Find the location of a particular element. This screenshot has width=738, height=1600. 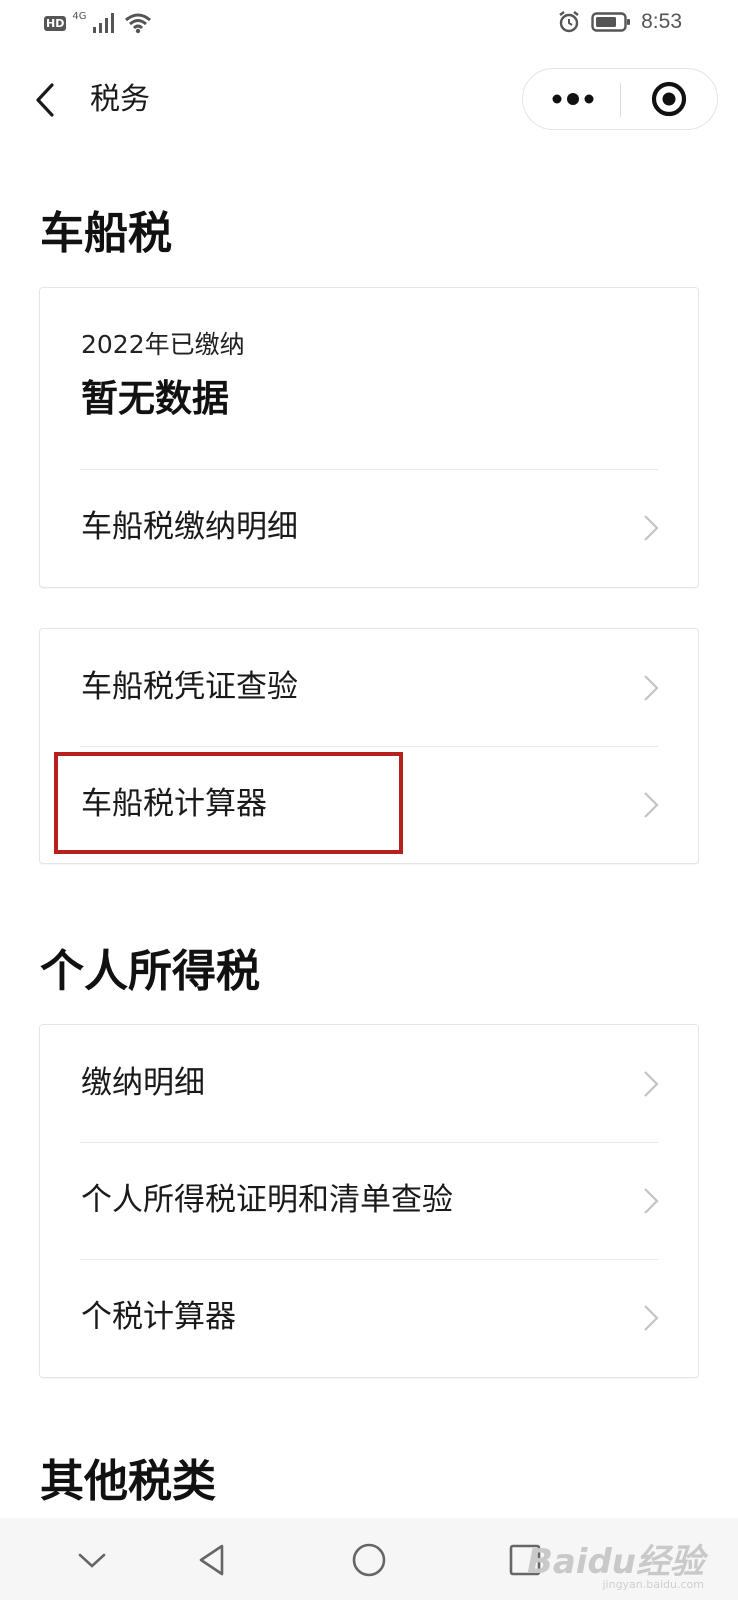

list-item-vehicle-tax-detail: 车船税缴纳明细 is located at coordinates (369, 527).